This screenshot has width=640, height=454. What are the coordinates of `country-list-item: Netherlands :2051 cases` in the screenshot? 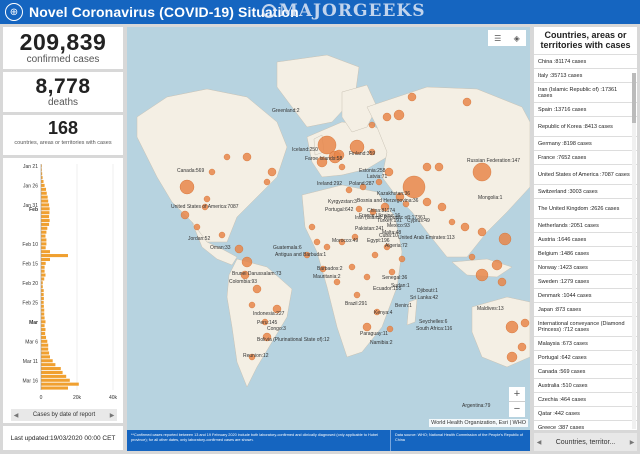 It's located at (585, 225).